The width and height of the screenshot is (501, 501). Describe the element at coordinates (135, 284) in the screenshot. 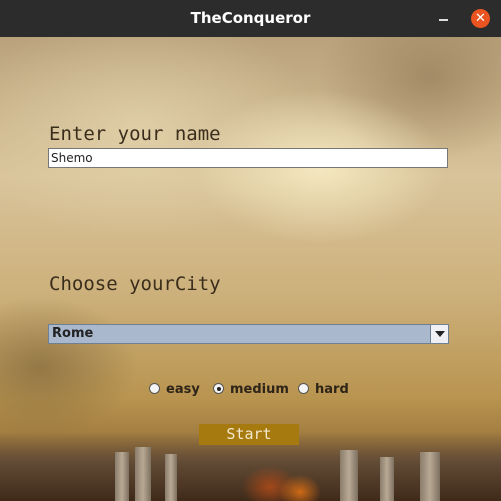

I see `city-label: Choose yourCity` at that location.